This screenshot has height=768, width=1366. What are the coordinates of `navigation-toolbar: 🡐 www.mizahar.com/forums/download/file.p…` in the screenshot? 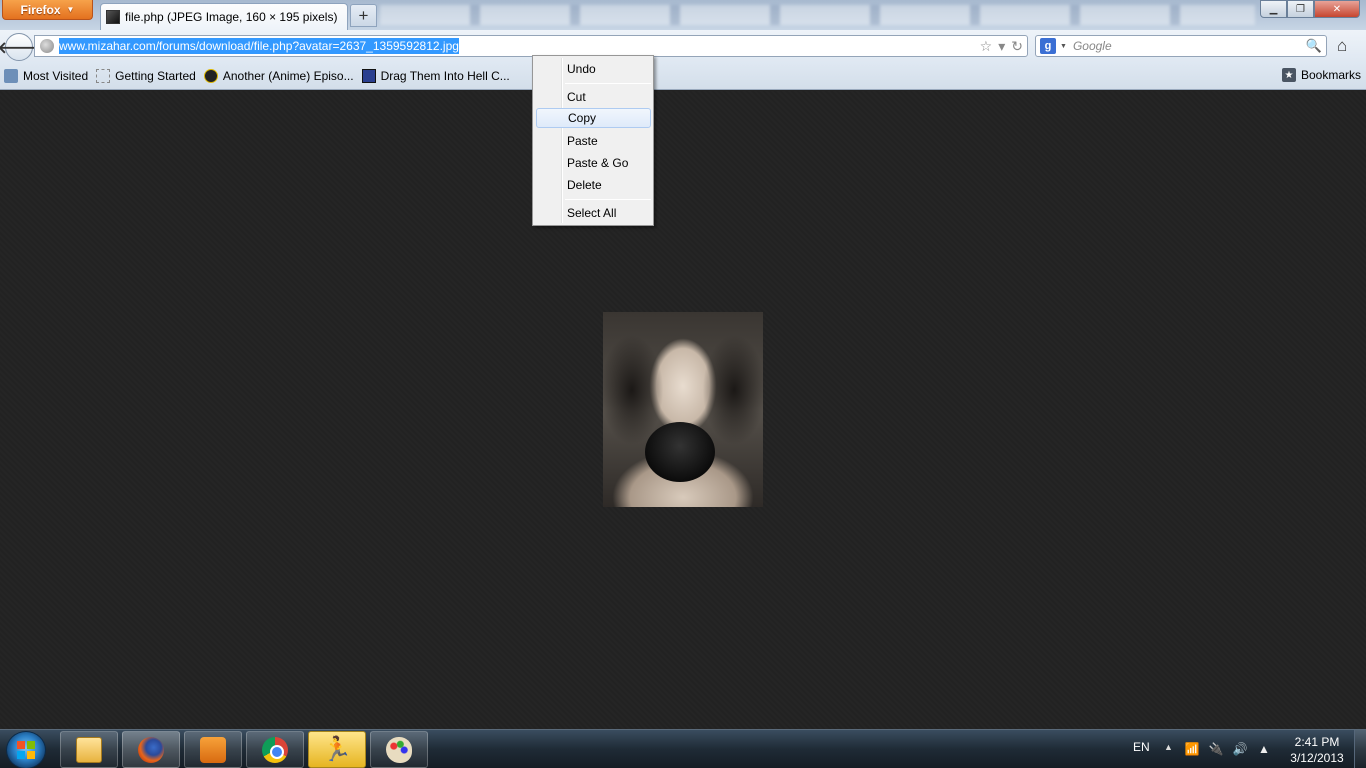 It's located at (683, 46).